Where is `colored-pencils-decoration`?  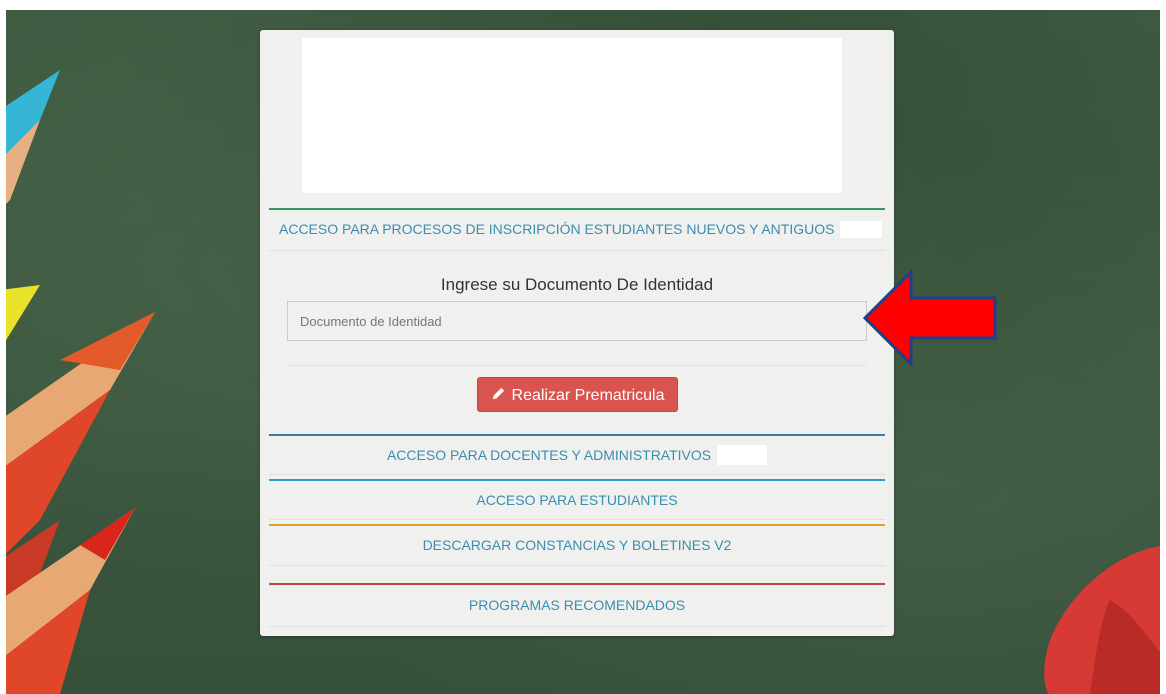
colored-pencils-decoration is located at coordinates (77, 382).